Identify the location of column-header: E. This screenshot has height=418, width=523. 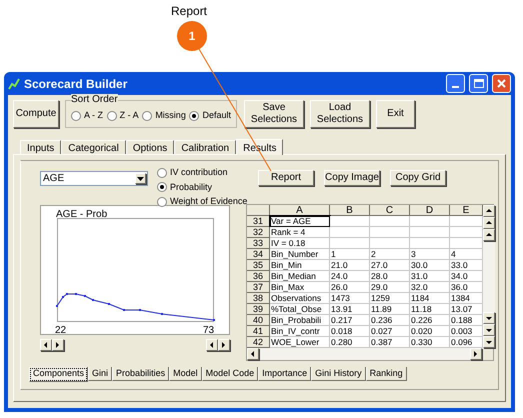
(466, 210).